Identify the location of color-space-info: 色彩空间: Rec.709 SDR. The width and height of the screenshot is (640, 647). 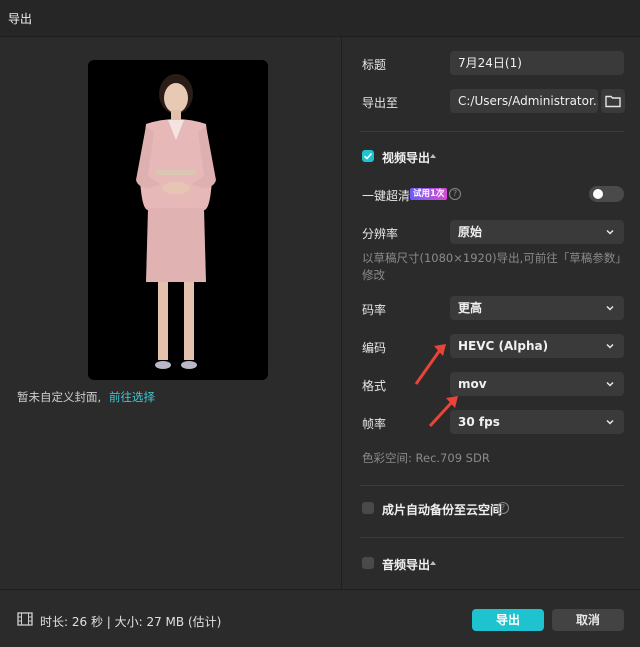
(426, 458).